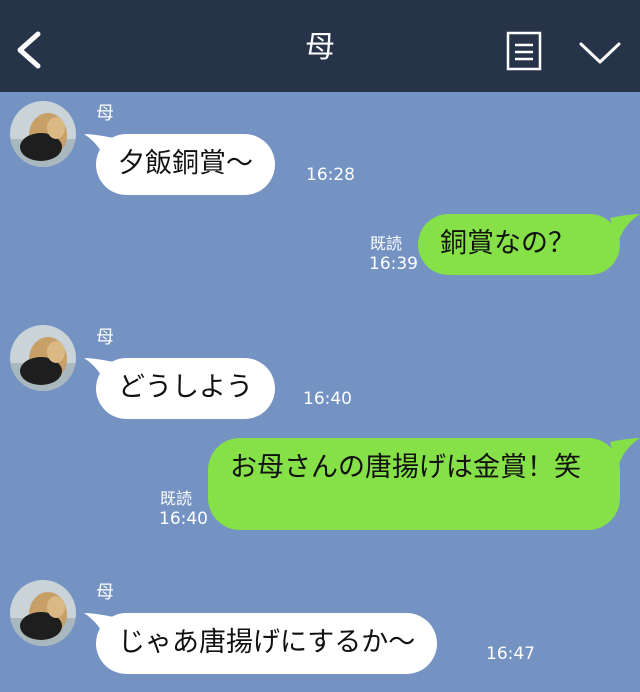 This screenshot has height=692, width=640. I want to click on message-bubble-incoming: どうしよう, so click(185, 388).